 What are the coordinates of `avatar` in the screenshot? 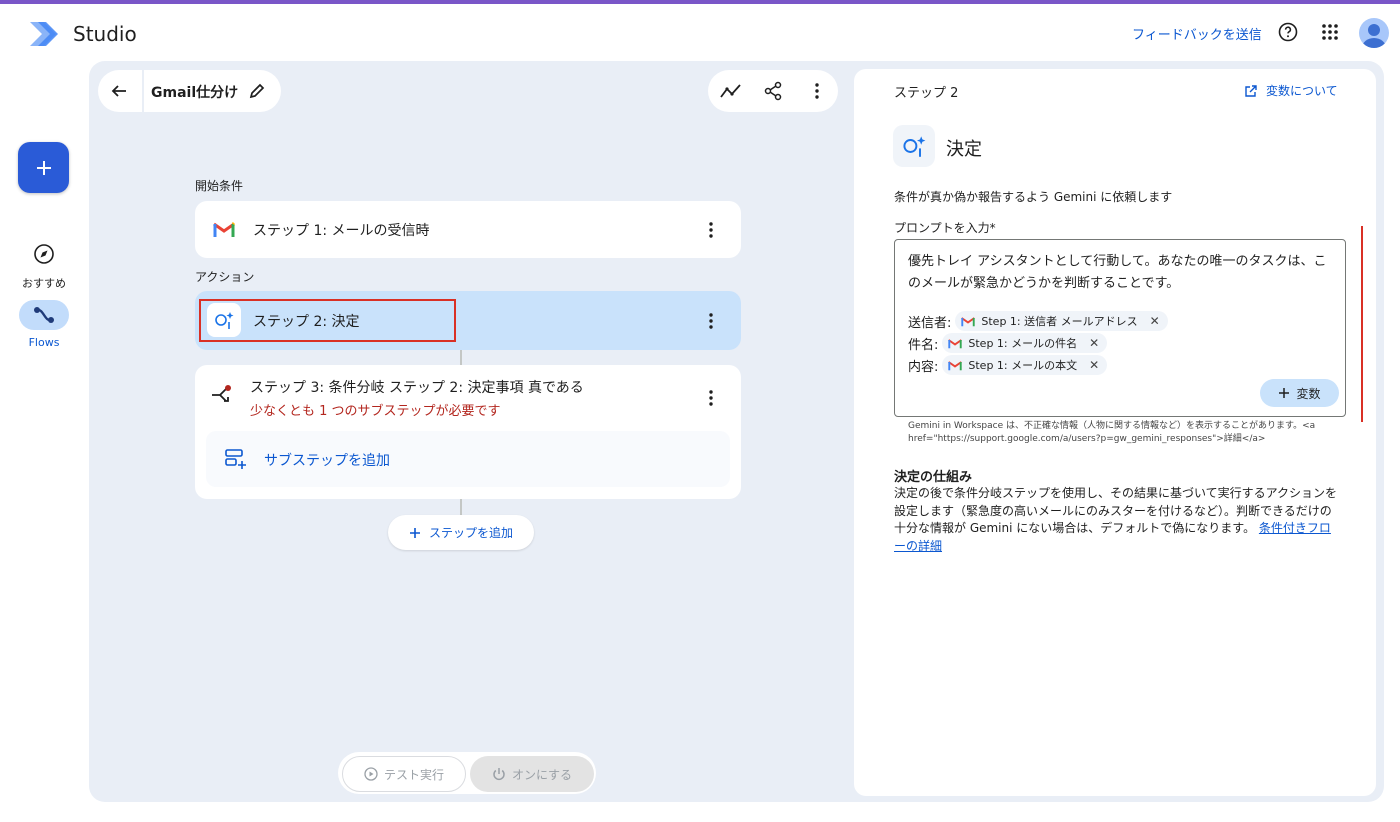 It's located at (1374, 33).